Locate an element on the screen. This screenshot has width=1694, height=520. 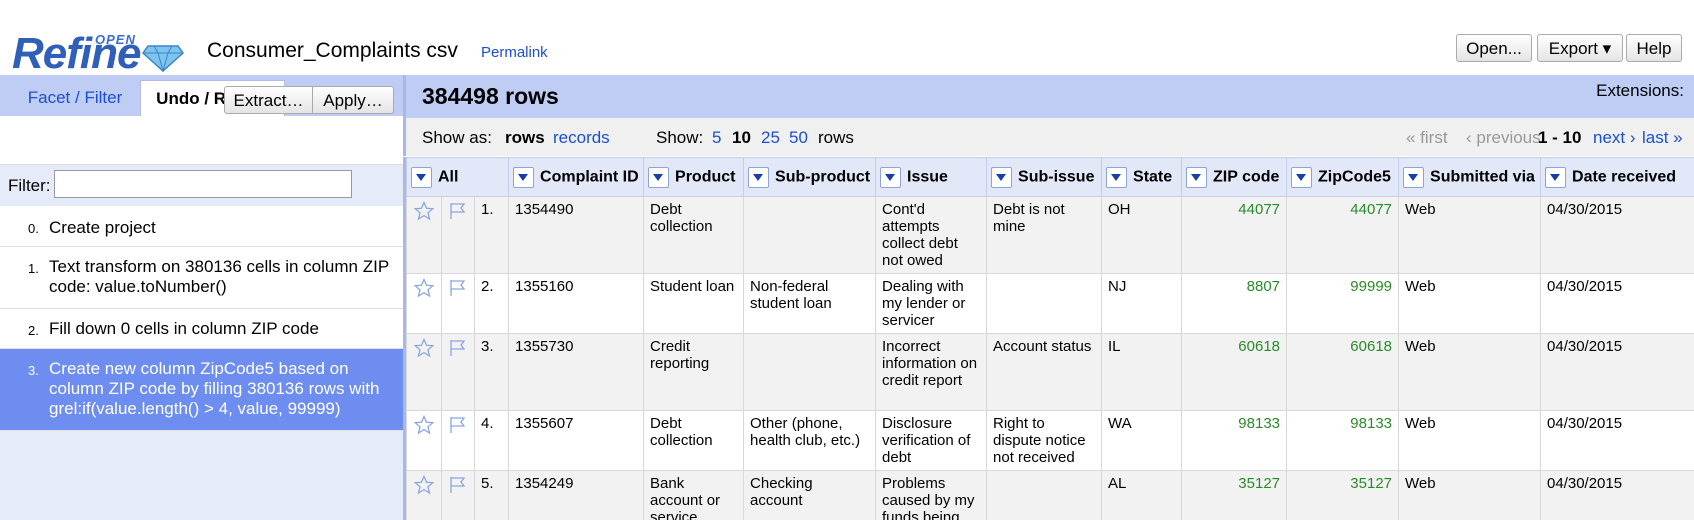
cell-state: WA is located at coordinates (1142, 440).